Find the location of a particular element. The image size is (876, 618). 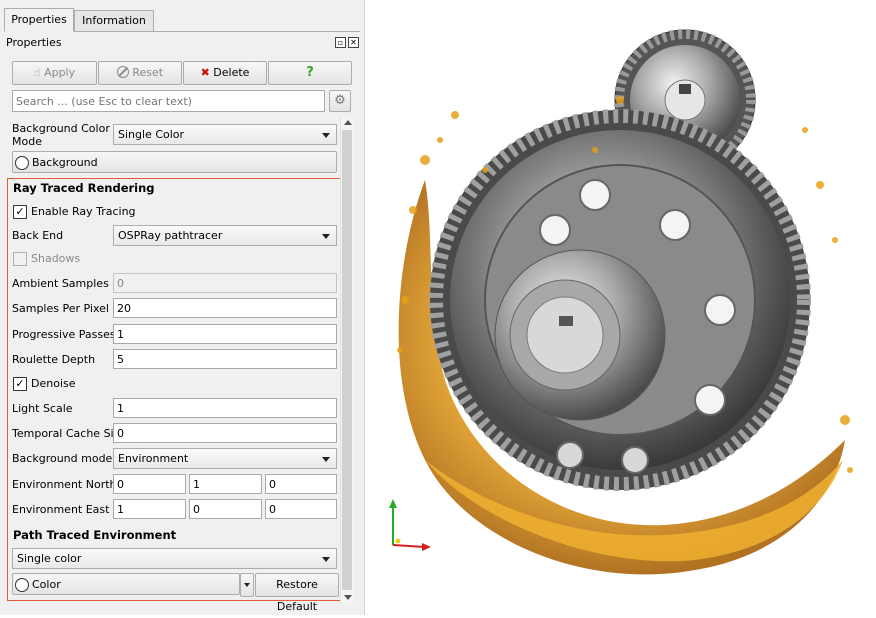

environment-east-z-input: 0 is located at coordinates (301, 509).